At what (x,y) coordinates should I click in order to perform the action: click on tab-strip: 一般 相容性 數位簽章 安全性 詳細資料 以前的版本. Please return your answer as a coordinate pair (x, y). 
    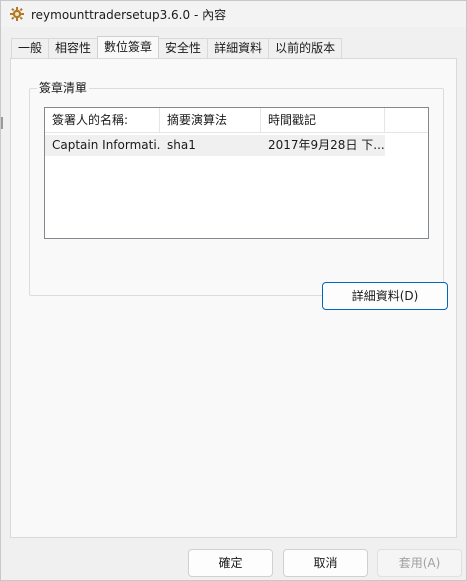
    Looking at the image, I should click on (177, 47).